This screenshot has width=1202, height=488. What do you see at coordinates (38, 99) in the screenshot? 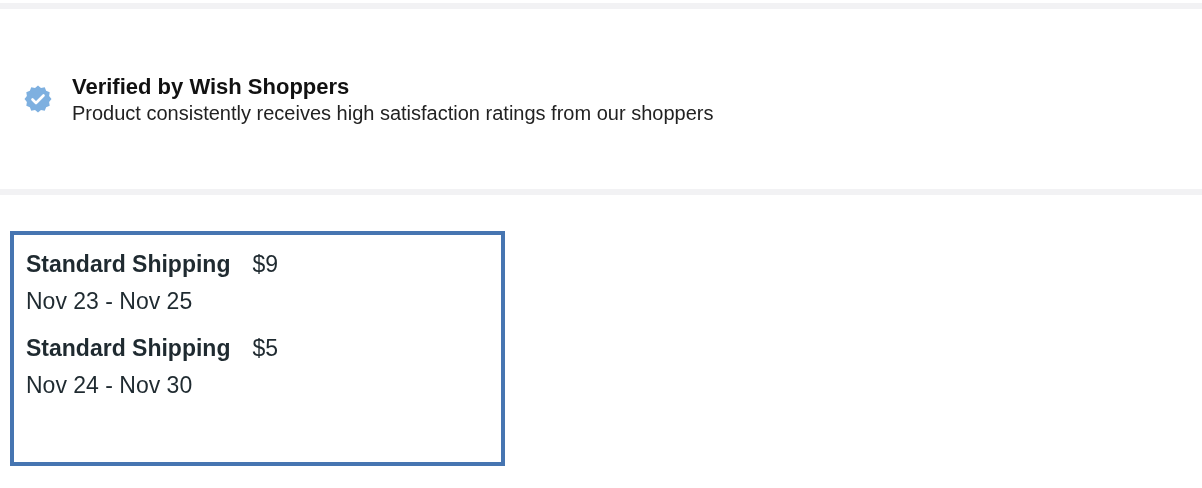
I see `verified-badge-icon` at bounding box center [38, 99].